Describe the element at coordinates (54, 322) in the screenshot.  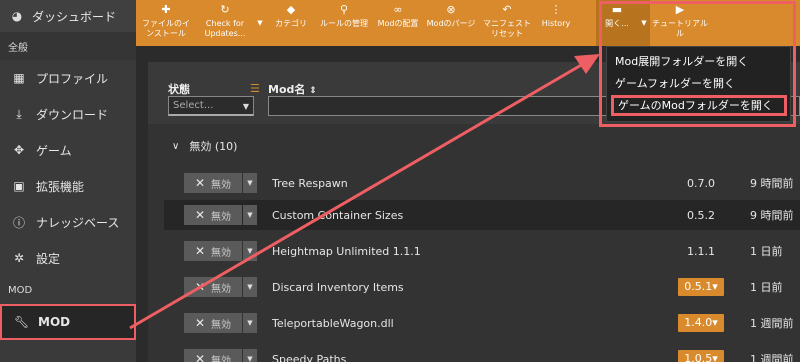
I see `sidebar-item-label: MOD` at that location.